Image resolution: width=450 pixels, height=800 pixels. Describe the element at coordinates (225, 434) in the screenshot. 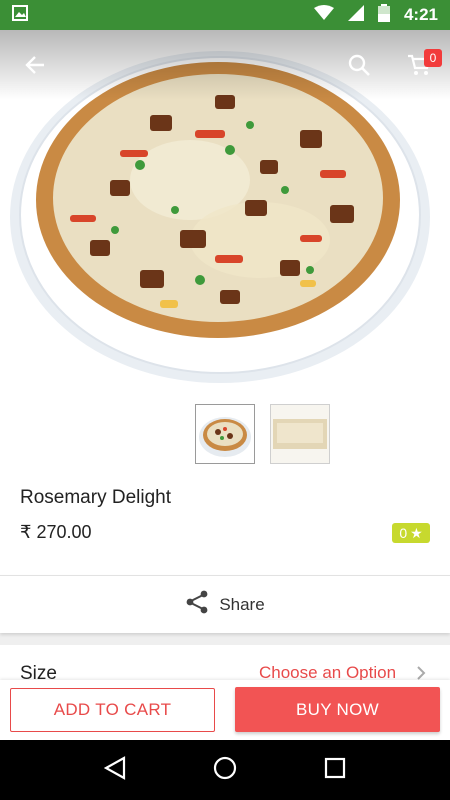

I see `thumbnail-pizza` at that location.